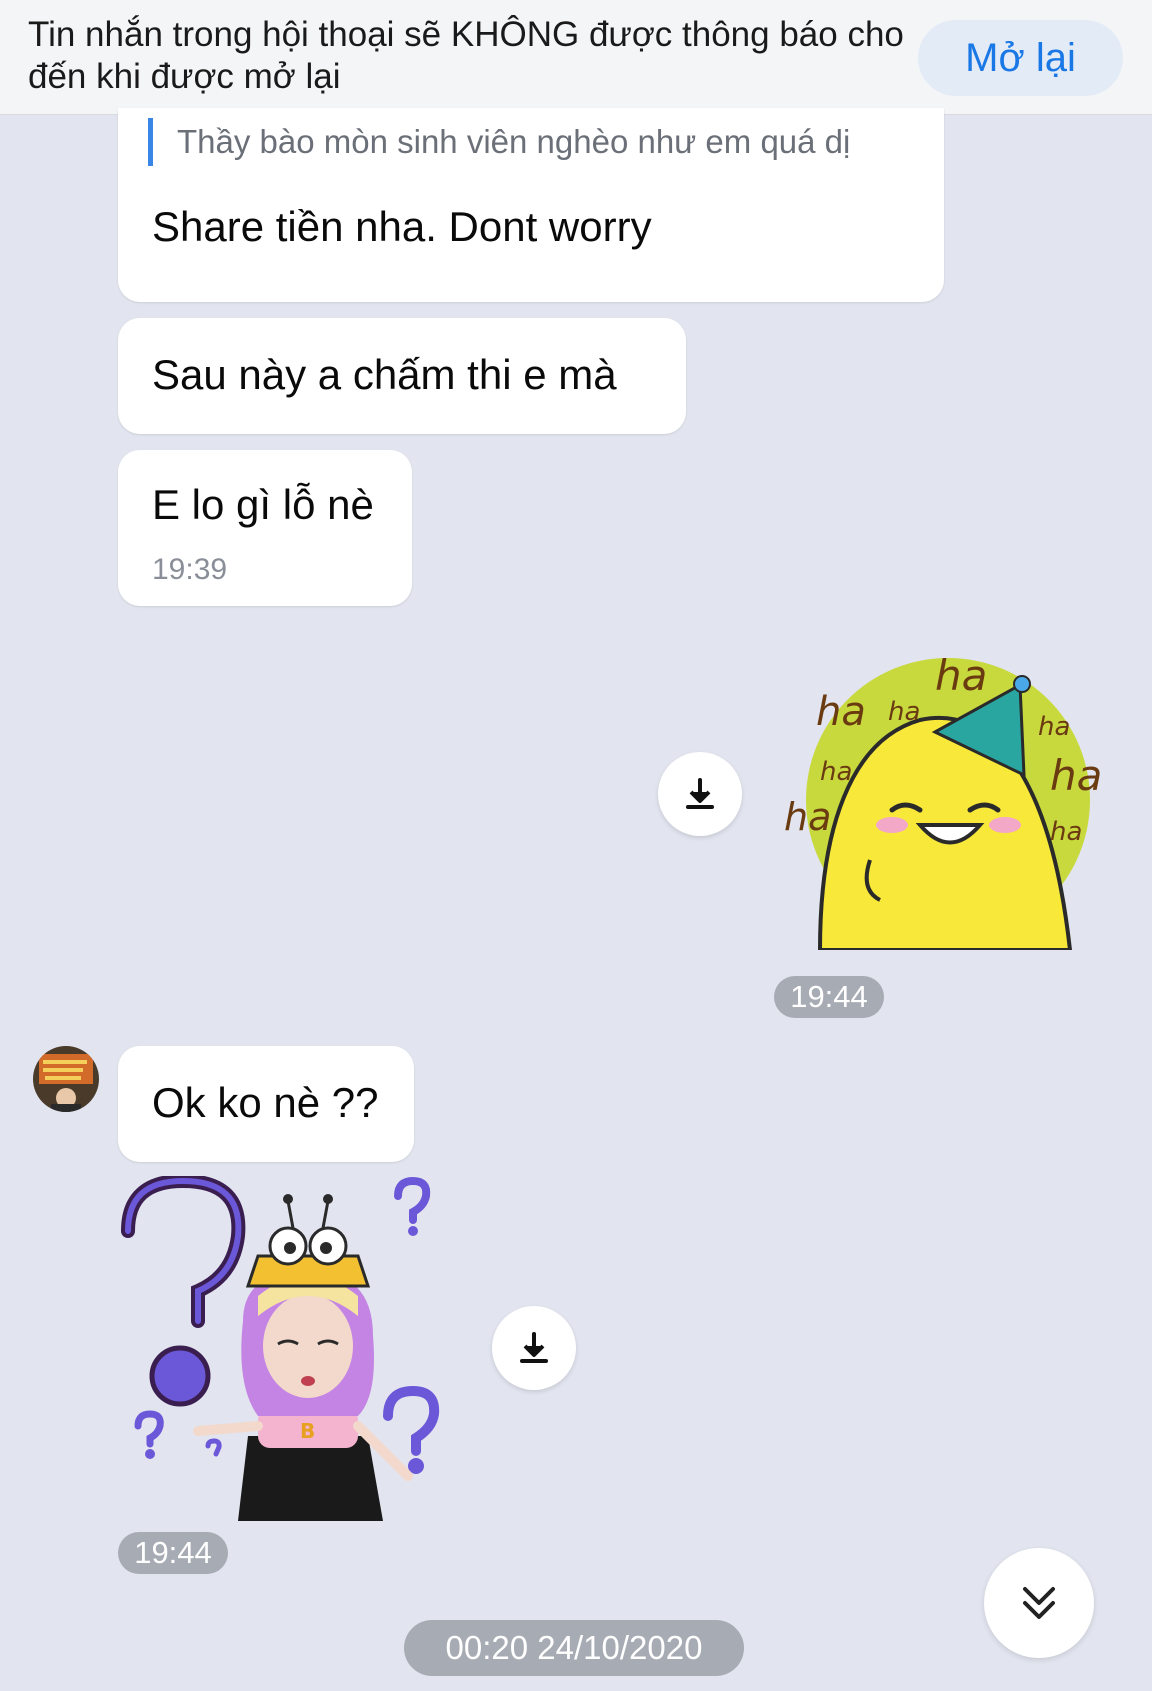 The height and width of the screenshot is (1691, 1152). I want to click on message-text: Sau này a chấm thi e mà, so click(384, 374).